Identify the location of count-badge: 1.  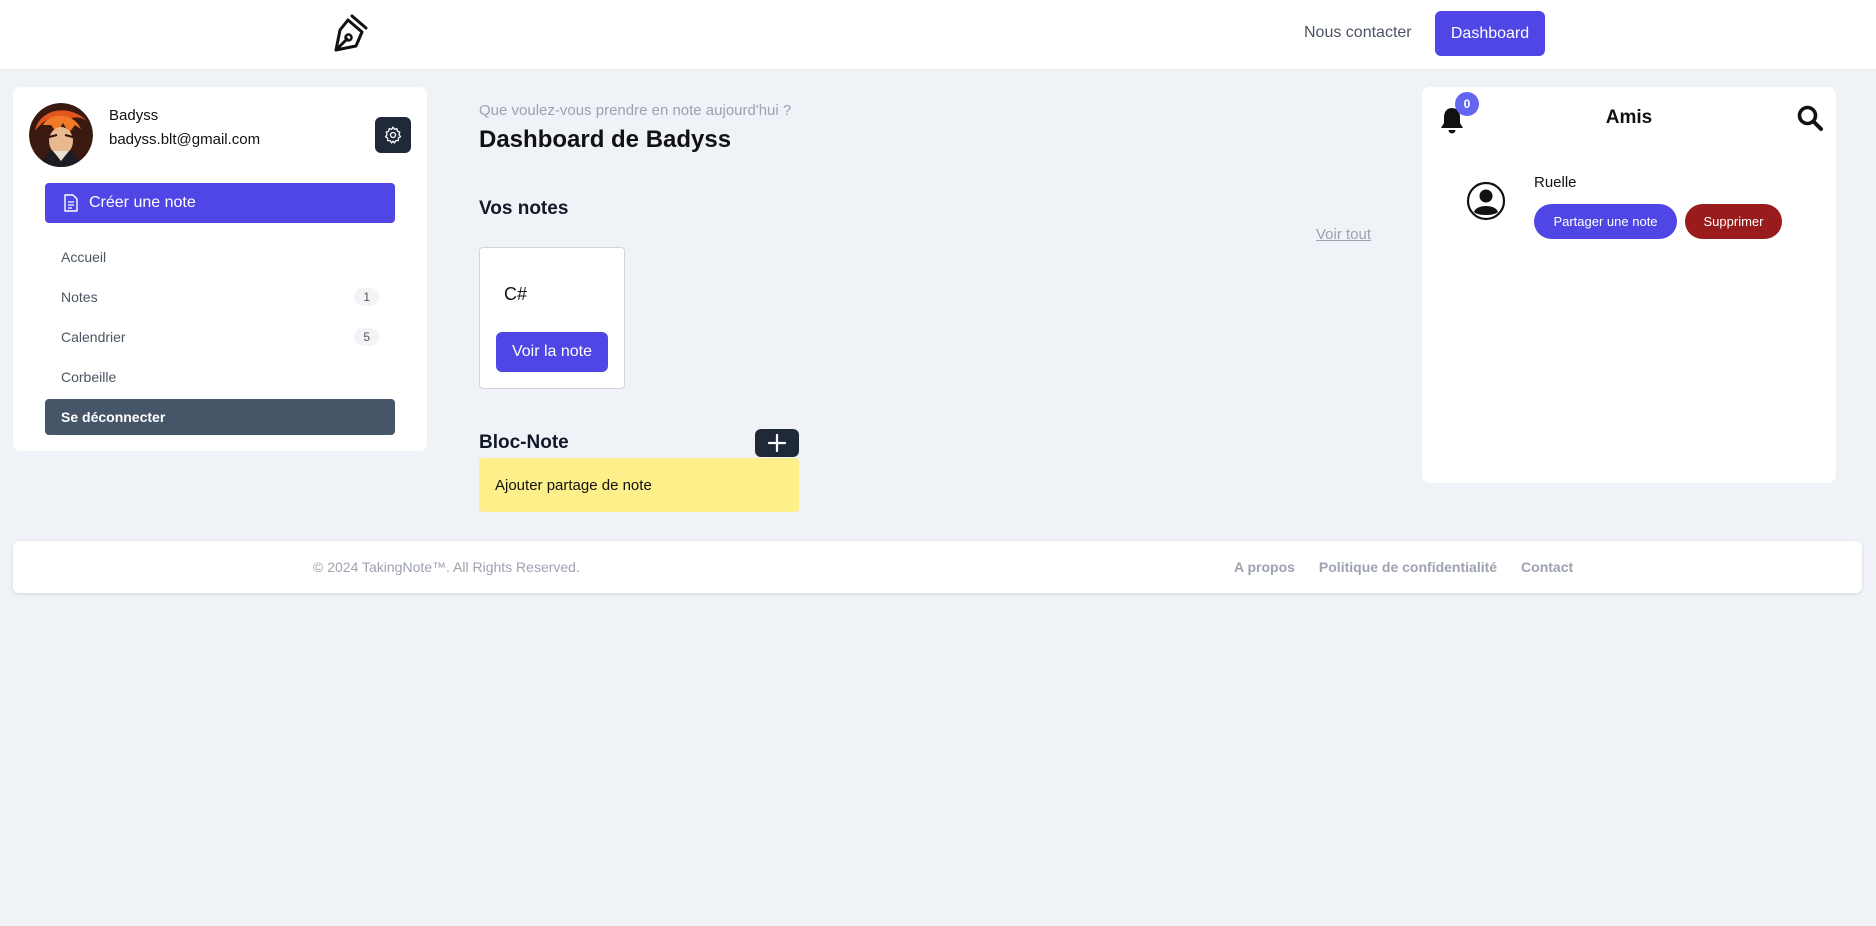
(366, 297).